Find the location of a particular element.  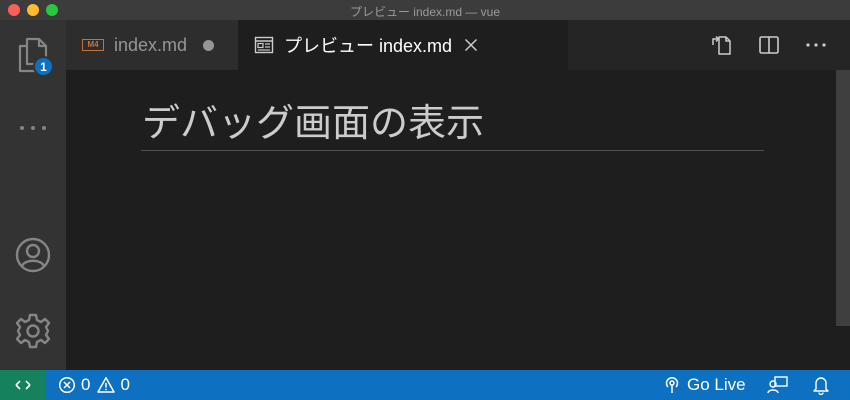

editor-tabs-bar: M4 index.md プレビュー index.md is located at coordinates (458, 45).